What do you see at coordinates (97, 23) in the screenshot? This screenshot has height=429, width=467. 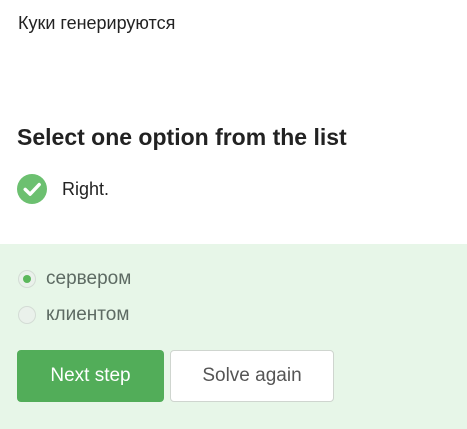 I see `question-text: Куки генерируются` at bounding box center [97, 23].